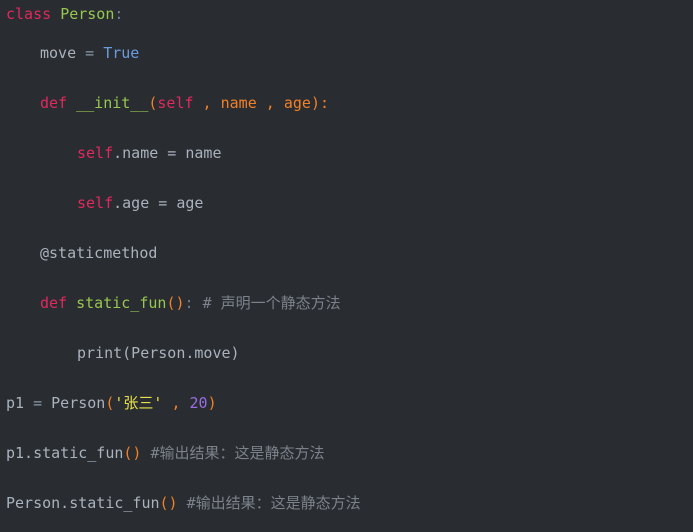 Image resolution: width=693 pixels, height=532 pixels. What do you see at coordinates (346, 453) in the screenshot?
I see `code-line-10: p1.static_fun() #输出结果：这是静态方法` at bounding box center [346, 453].